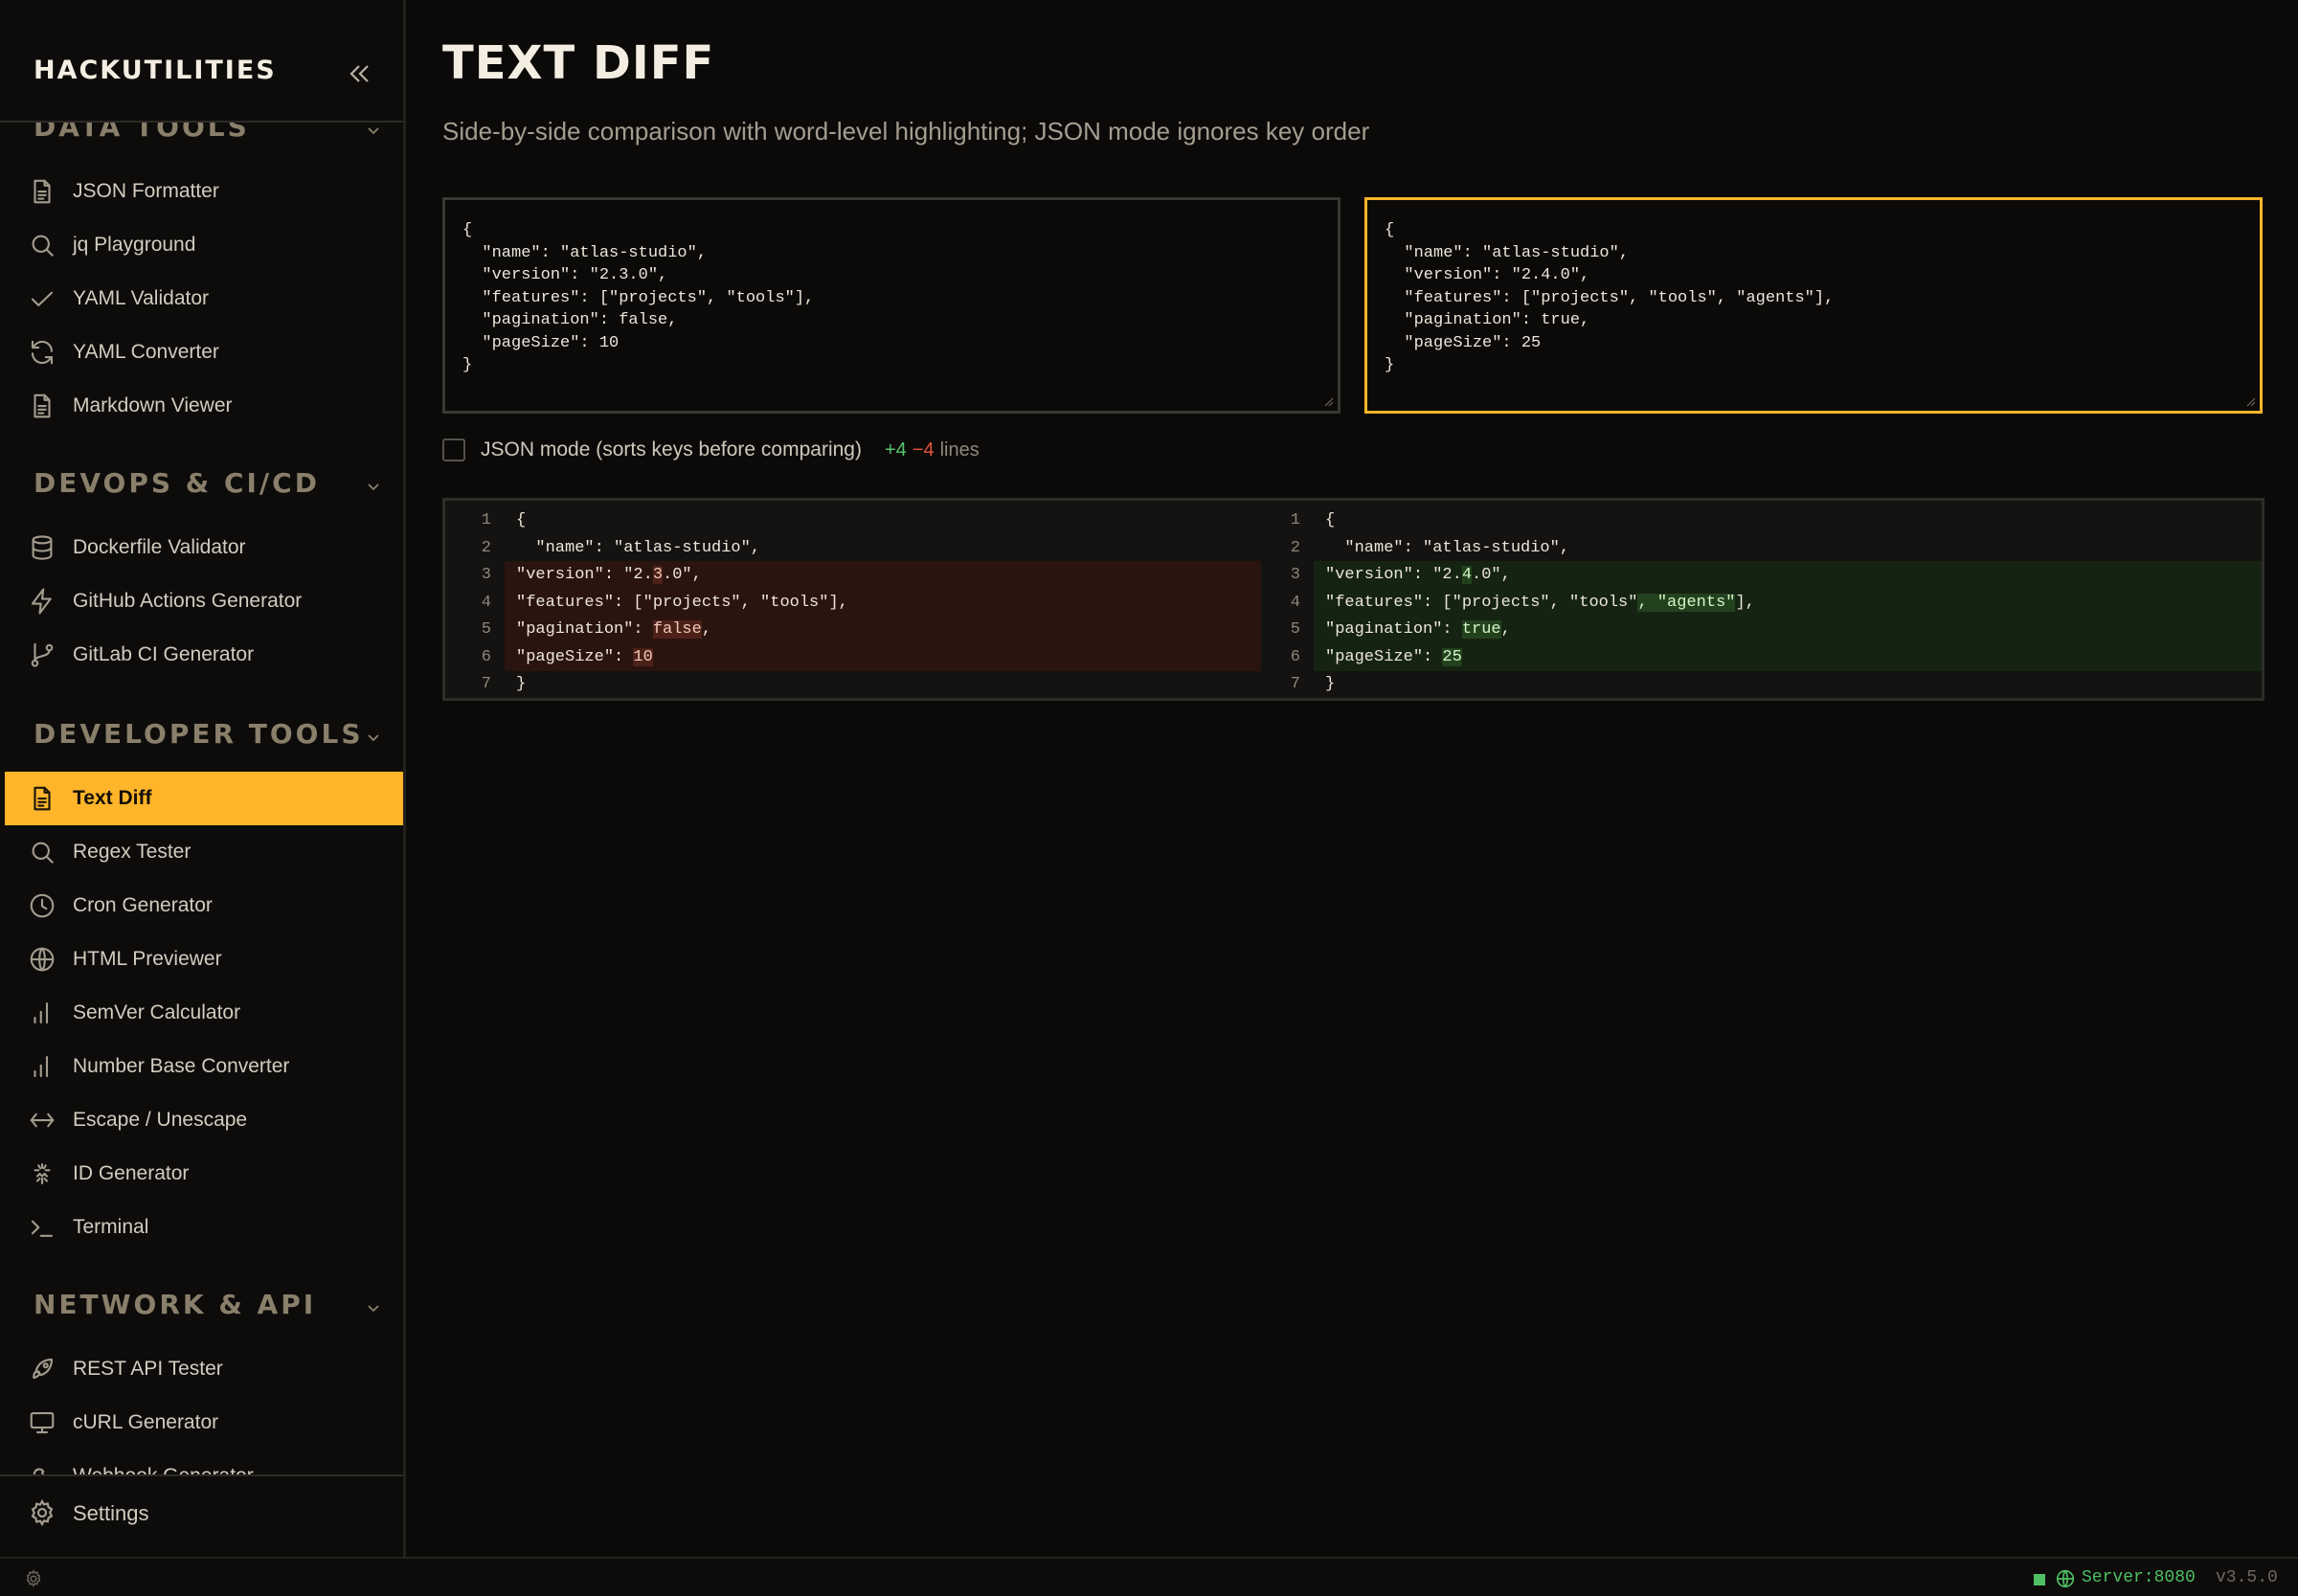 This screenshot has width=2298, height=1596. I want to click on sidebar-item-semver-calculator: SemVer Calculator, so click(204, 1013).